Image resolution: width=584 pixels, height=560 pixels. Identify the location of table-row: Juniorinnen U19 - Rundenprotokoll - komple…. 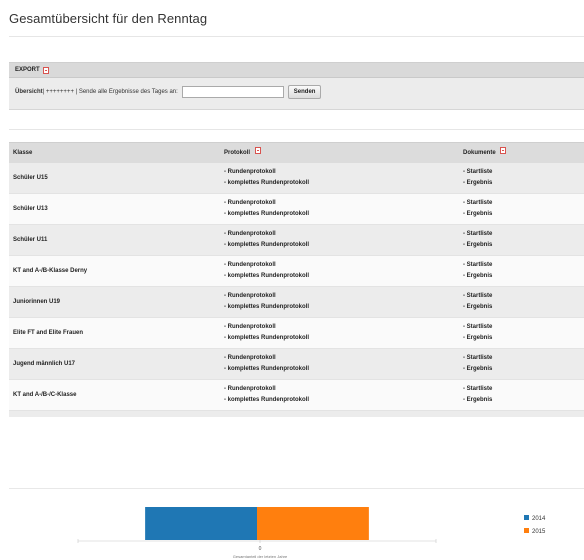
(296, 302).